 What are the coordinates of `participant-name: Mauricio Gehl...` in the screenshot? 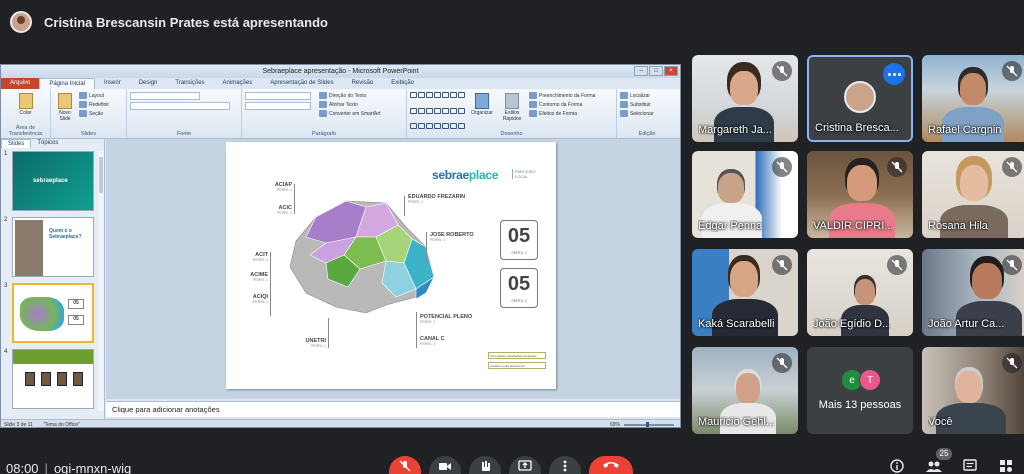 It's located at (737, 422).